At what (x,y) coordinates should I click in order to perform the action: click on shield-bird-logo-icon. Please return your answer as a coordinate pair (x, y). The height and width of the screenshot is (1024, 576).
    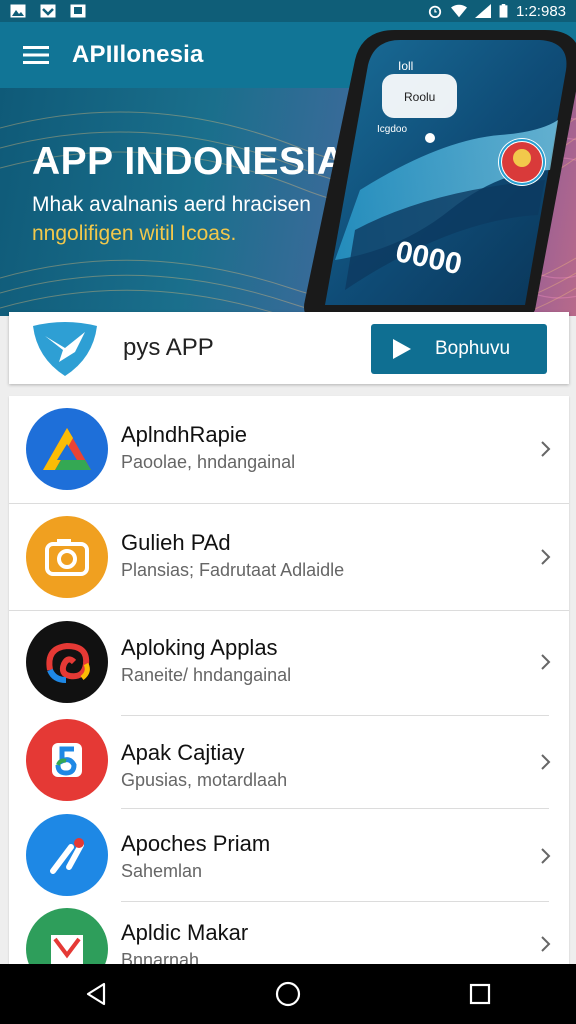
    Looking at the image, I should click on (65, 349).